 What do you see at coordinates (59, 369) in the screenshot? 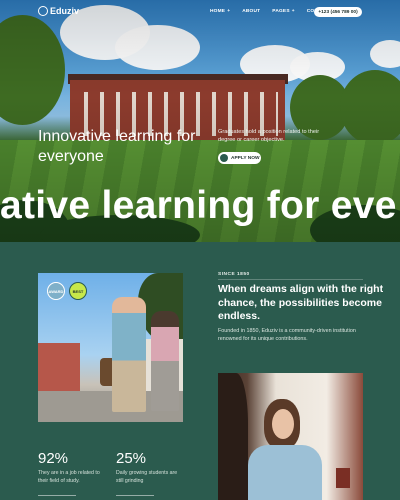
I see `brick-building` at bounding box center [59, 369].